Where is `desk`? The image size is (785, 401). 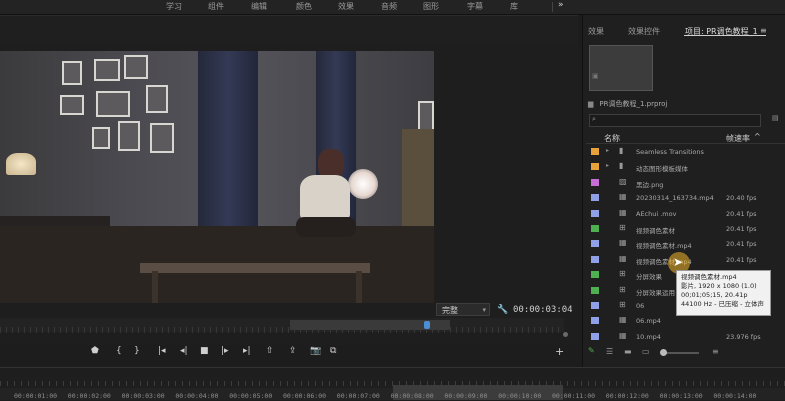 desk is located at coordinates (255, 268).